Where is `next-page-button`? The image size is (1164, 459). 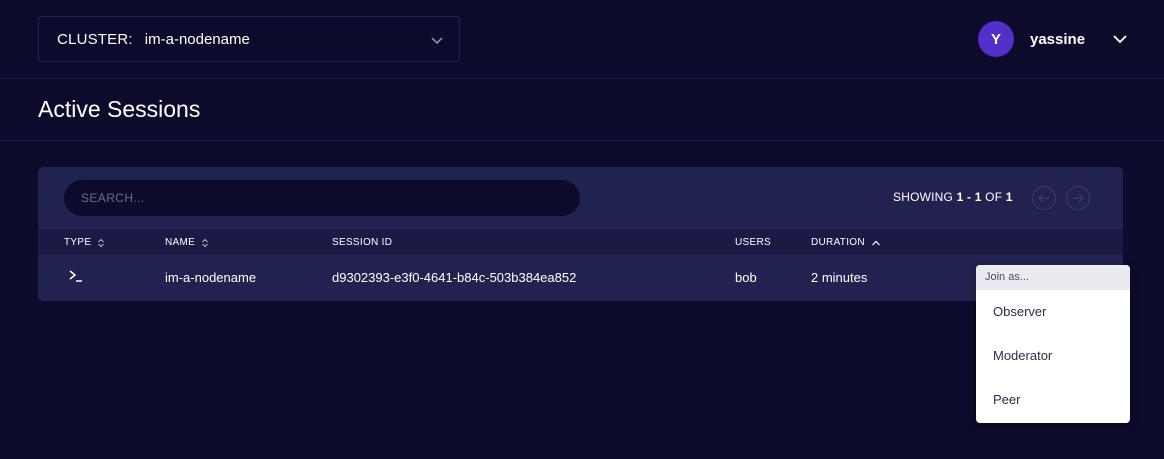 next-page-button is located at coordinates (1078, 198).